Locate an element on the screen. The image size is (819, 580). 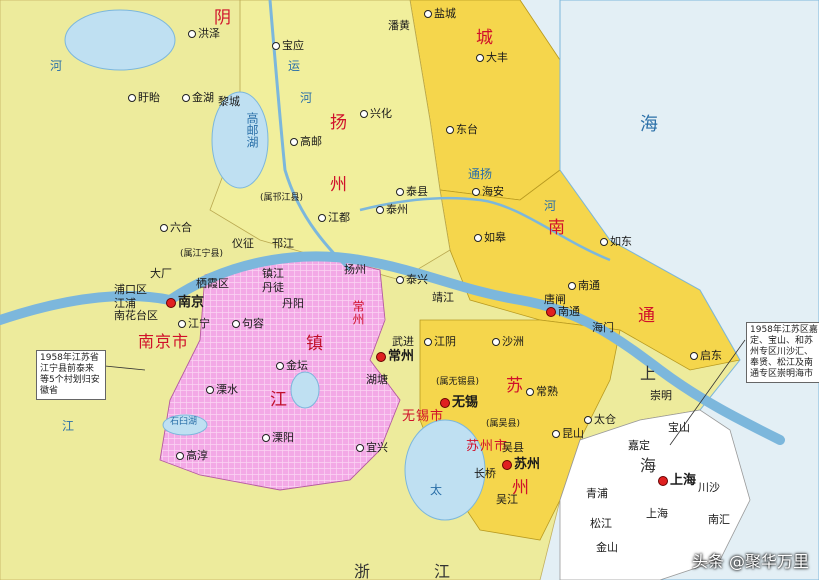
place-shazhou: 沙洲 is located at coordinates (508, 341).